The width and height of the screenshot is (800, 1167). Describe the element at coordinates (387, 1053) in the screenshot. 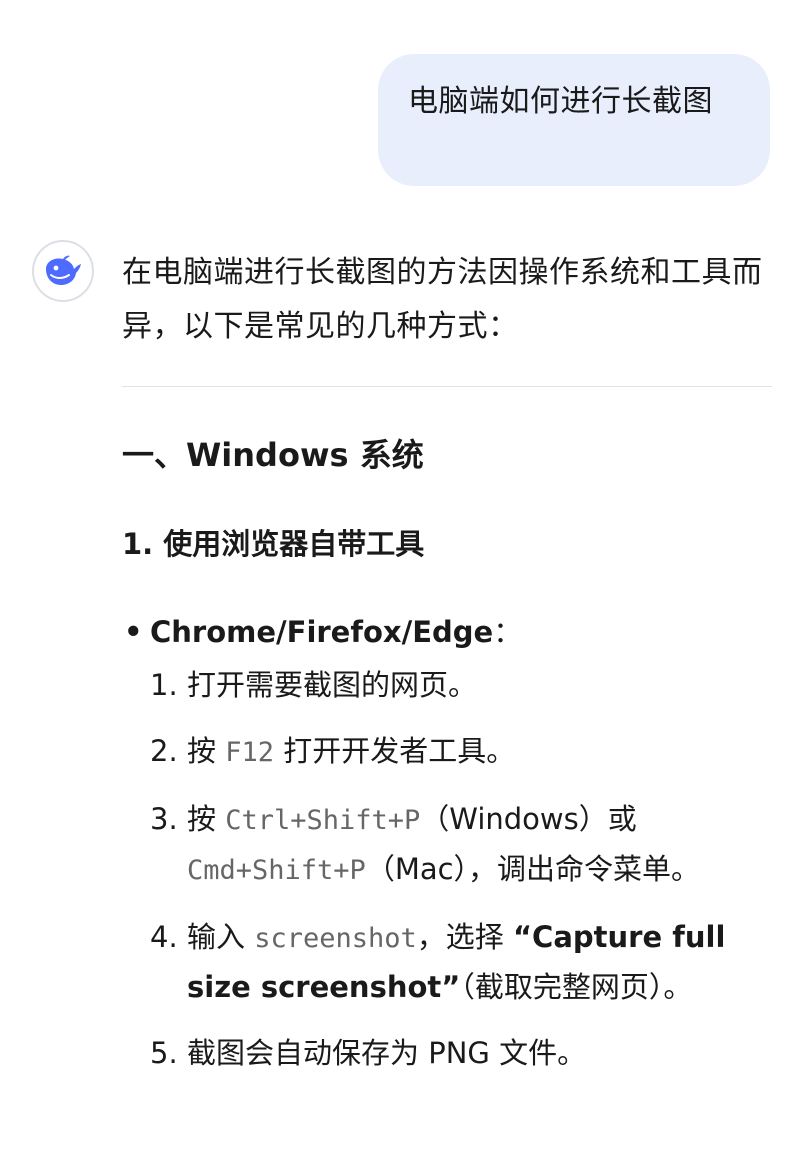

I see `step-text: 截图会自动保存为 PNG 文件。` at that location.